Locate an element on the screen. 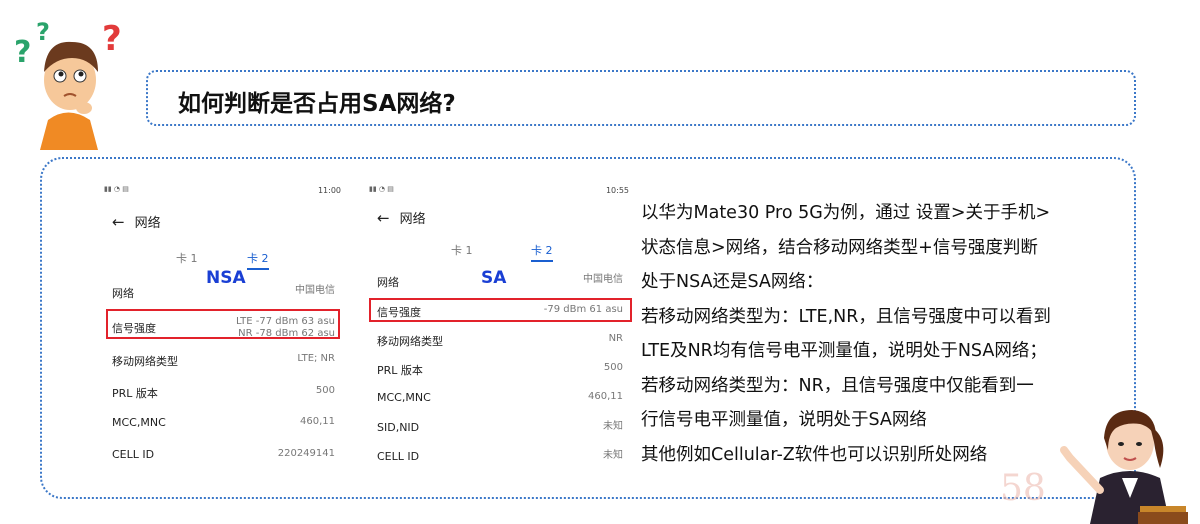 The height and width of the screenshot is (524, 1200). info-row-cell-id: CELL ID 未知 is located at coordinates (505, 460).